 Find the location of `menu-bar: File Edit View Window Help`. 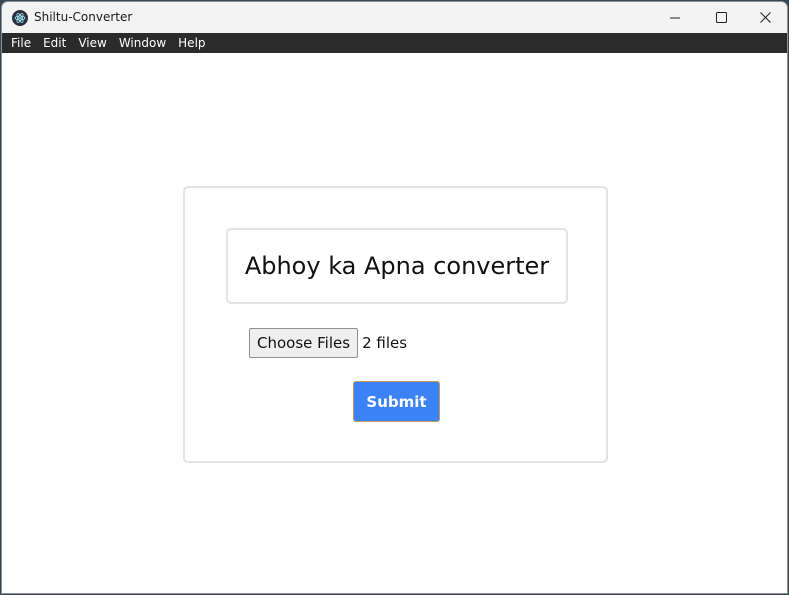

menu-bar: File Edit View Window Help is located at coordinates (394, 43).